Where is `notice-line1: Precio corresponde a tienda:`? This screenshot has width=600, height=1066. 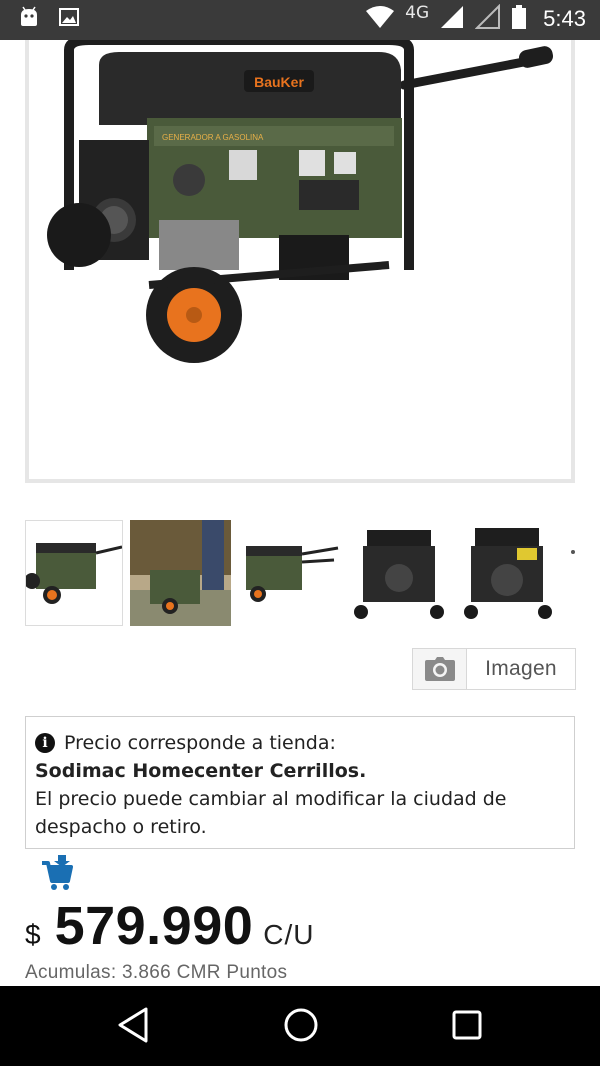
notice-line1: Precio corresponde a tienda: is located at coordinates (200, 743).